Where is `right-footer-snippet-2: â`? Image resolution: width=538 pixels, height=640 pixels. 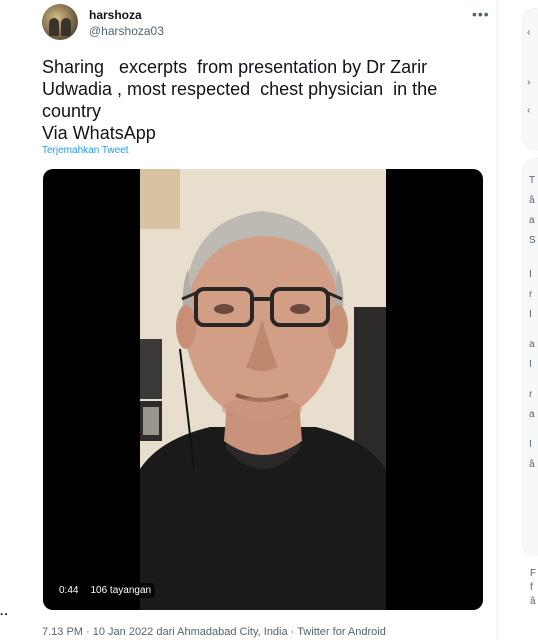
right-footer-snippet-2: â is located at coordinates (533, 601).